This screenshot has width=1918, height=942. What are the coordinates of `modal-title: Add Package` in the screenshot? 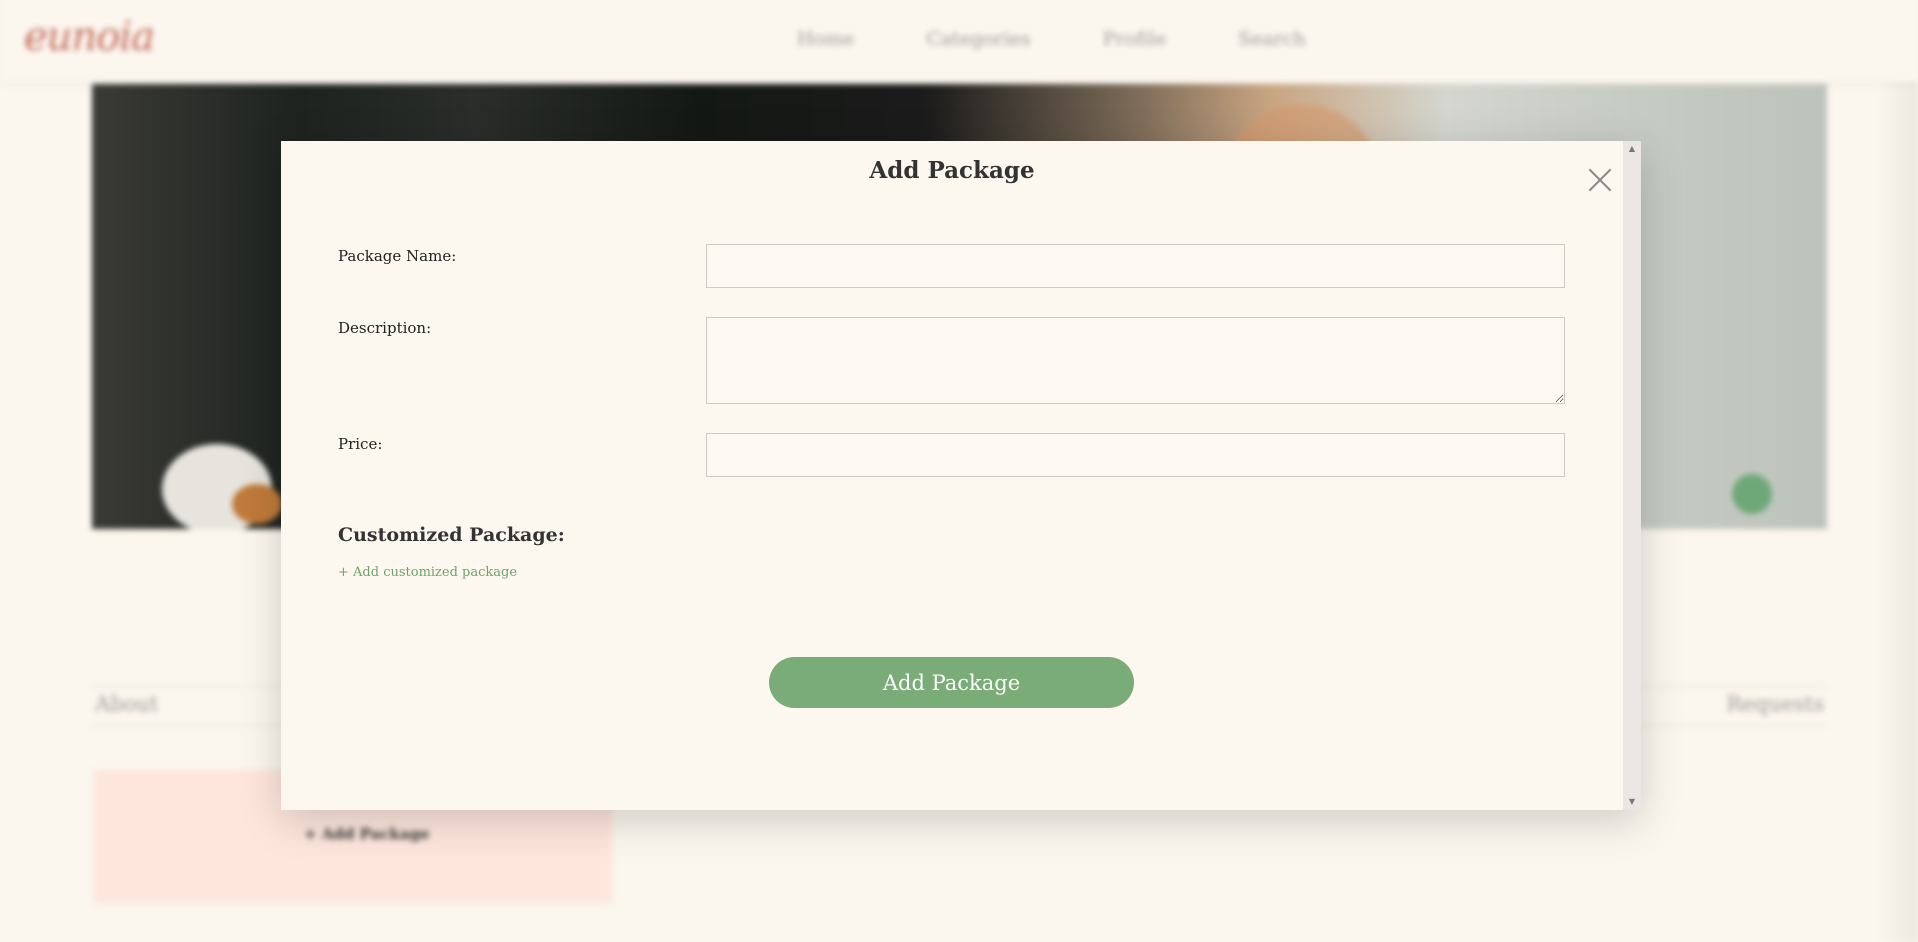 It's located at (952, 170).